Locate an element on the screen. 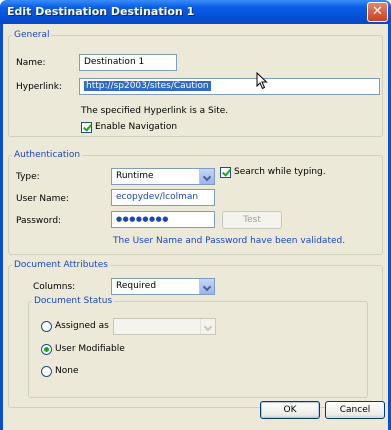 This screenshot has width=391, height=430. type-select: Runtime is located at coordinates (163, 176).